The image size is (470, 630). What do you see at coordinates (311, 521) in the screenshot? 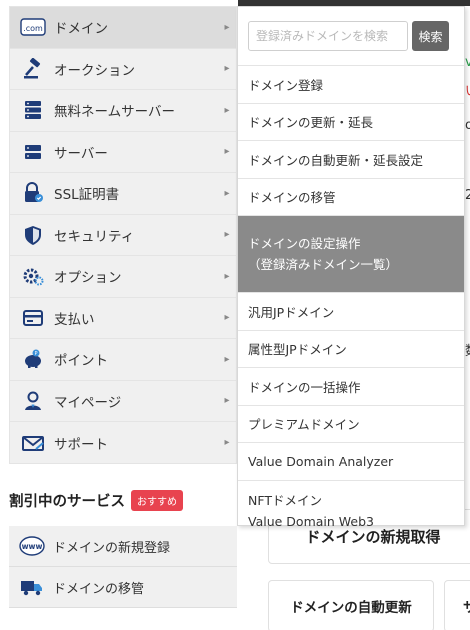
I see `submenu-item-sublabel: Value Domain Web3` at bounding box center [311, 521].